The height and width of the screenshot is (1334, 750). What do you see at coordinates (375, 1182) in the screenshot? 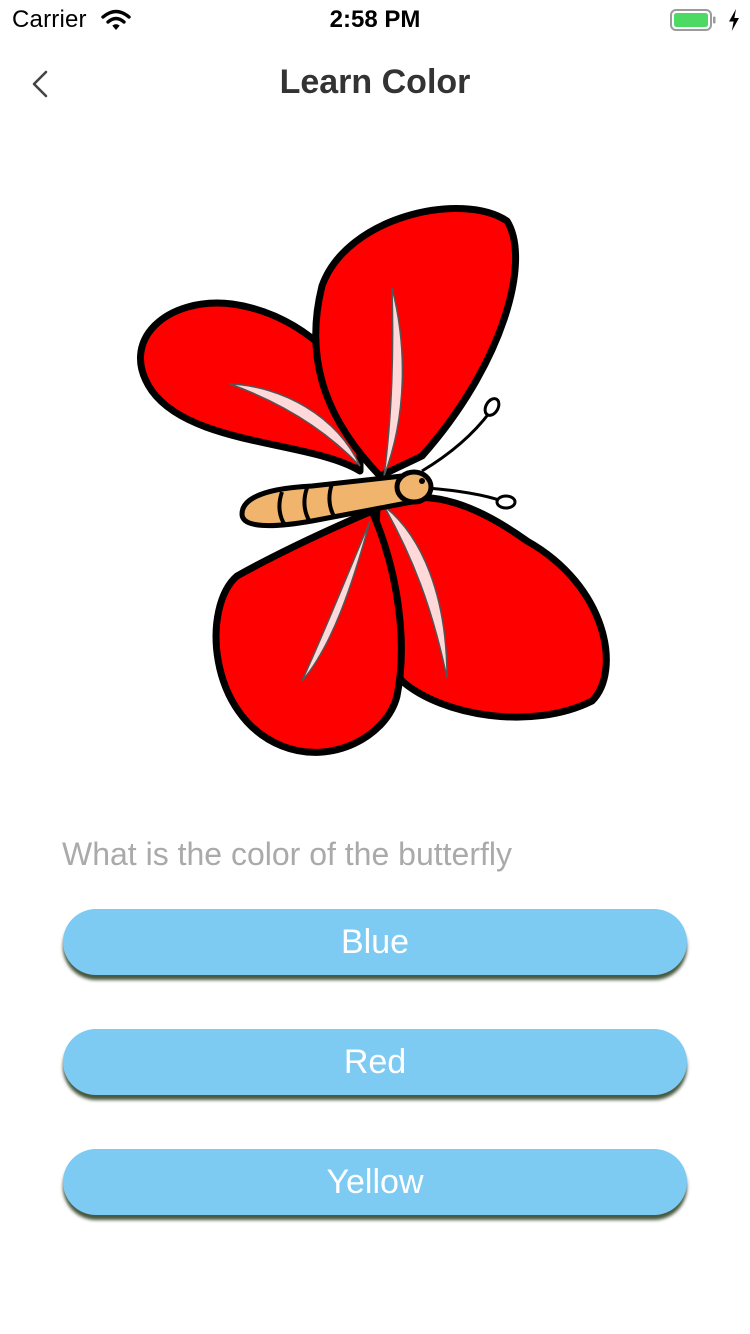
I see `answer-button-yellow: Yellow` at bounding box center [375, 1182].